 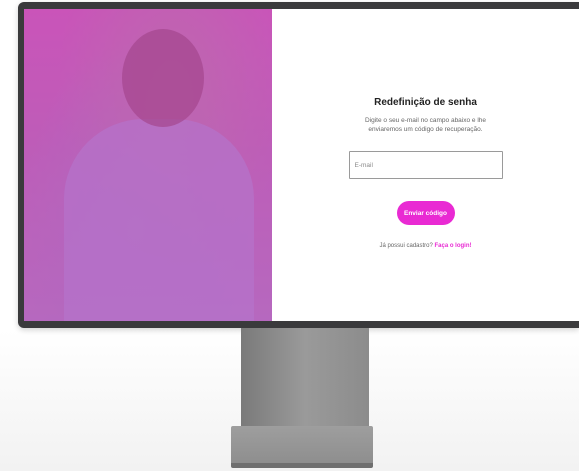 What do you see at coordinates (302, 446) in the screenshot?
I see `monitor-stand-base` at bounding box center [302, 446].